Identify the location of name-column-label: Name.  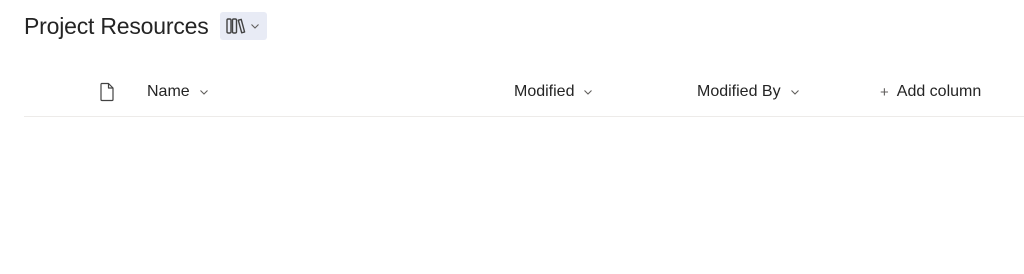
(168, 91).